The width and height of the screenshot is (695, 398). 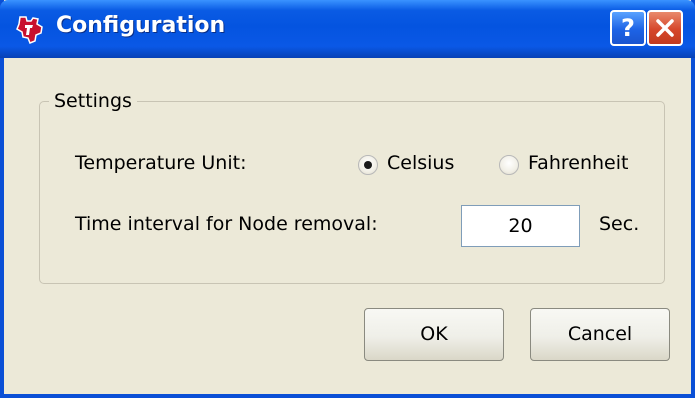 What do you see at coordinates (226, 224) in the screenshot?
I see `node-removal-interval-label: Time interval for Node removal:` at bounding box center [226, 224].